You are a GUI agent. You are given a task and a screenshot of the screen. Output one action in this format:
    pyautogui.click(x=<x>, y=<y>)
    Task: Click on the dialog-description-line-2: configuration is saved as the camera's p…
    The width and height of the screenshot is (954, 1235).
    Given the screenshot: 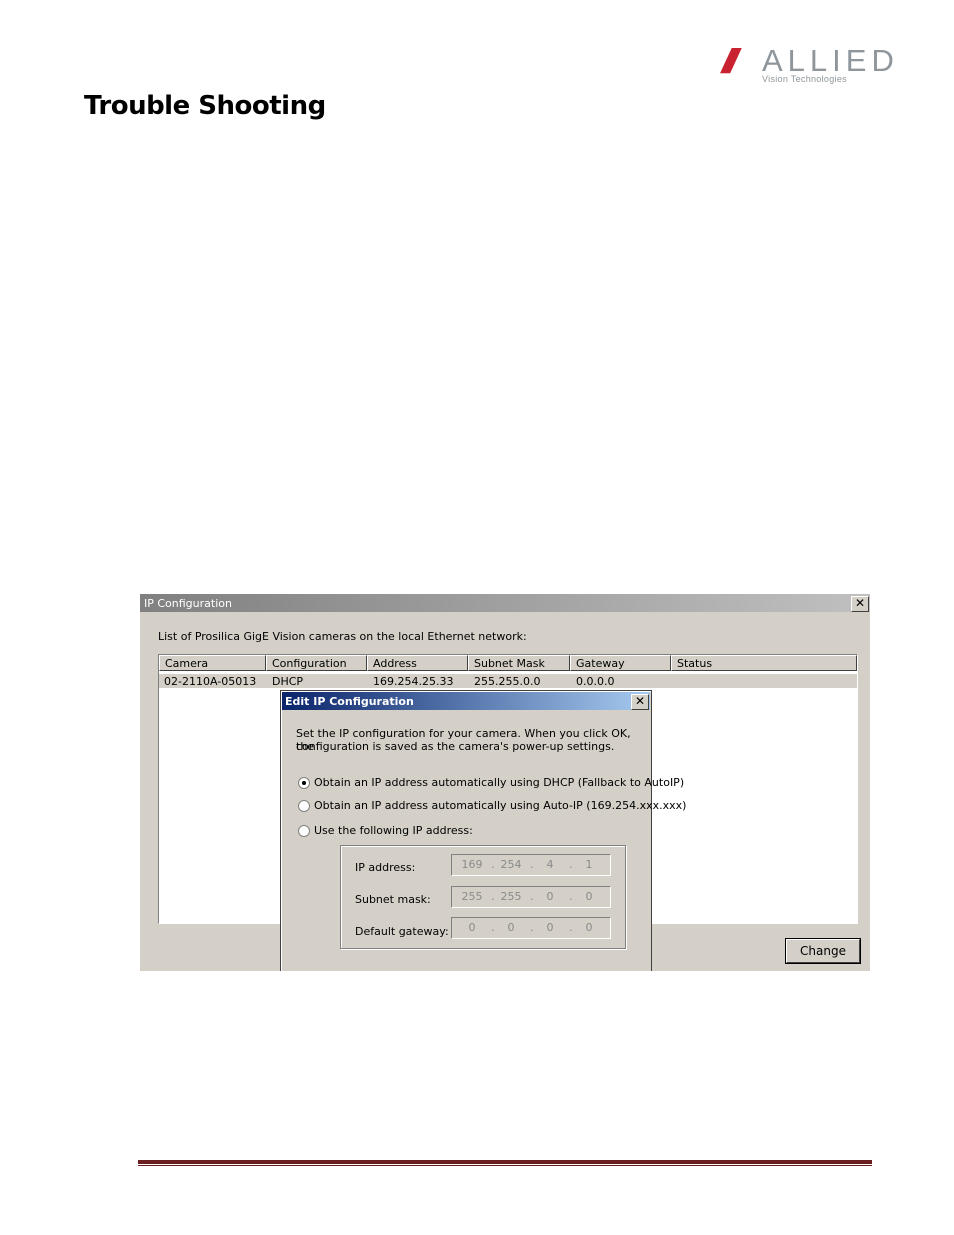 What is the action you would take?
    pyautogui.click(x=455, y=746)
    